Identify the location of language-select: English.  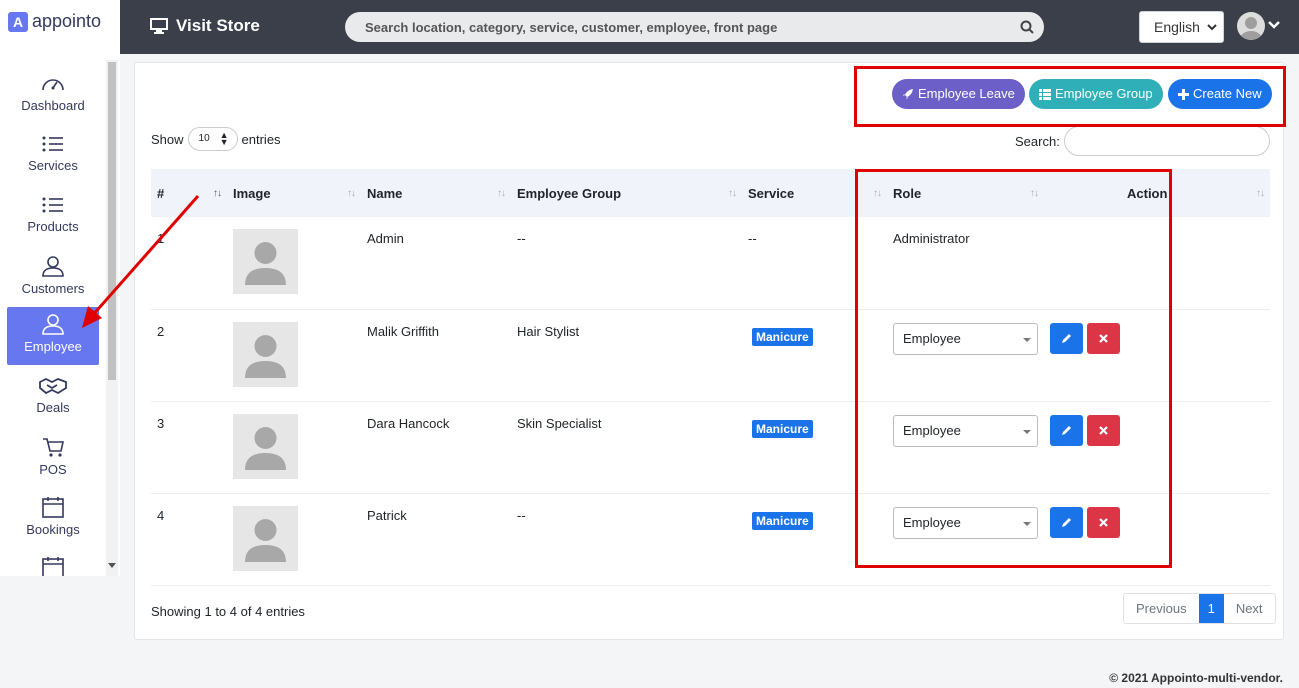
(1181, 27).